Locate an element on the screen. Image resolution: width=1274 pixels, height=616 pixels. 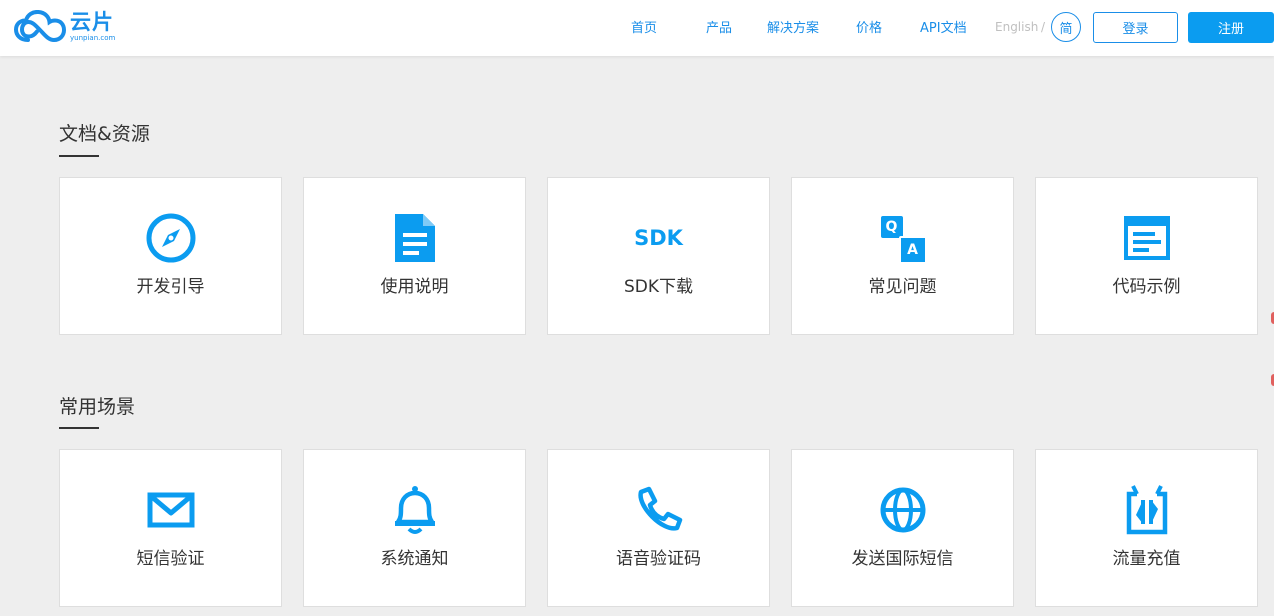
document-icon is located at coordinates (415, 238).